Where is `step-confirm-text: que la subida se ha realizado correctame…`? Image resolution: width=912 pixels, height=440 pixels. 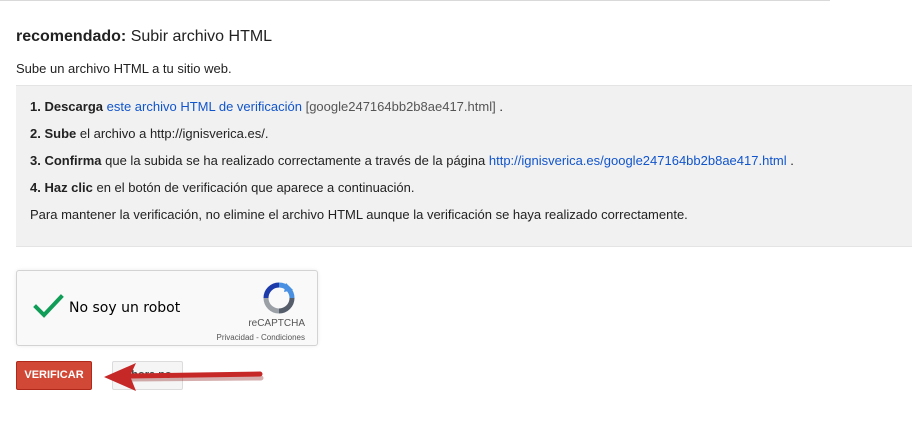
step-confirm-text: que la subida se ha realizado correctame… is located at coordinates (295, 160).